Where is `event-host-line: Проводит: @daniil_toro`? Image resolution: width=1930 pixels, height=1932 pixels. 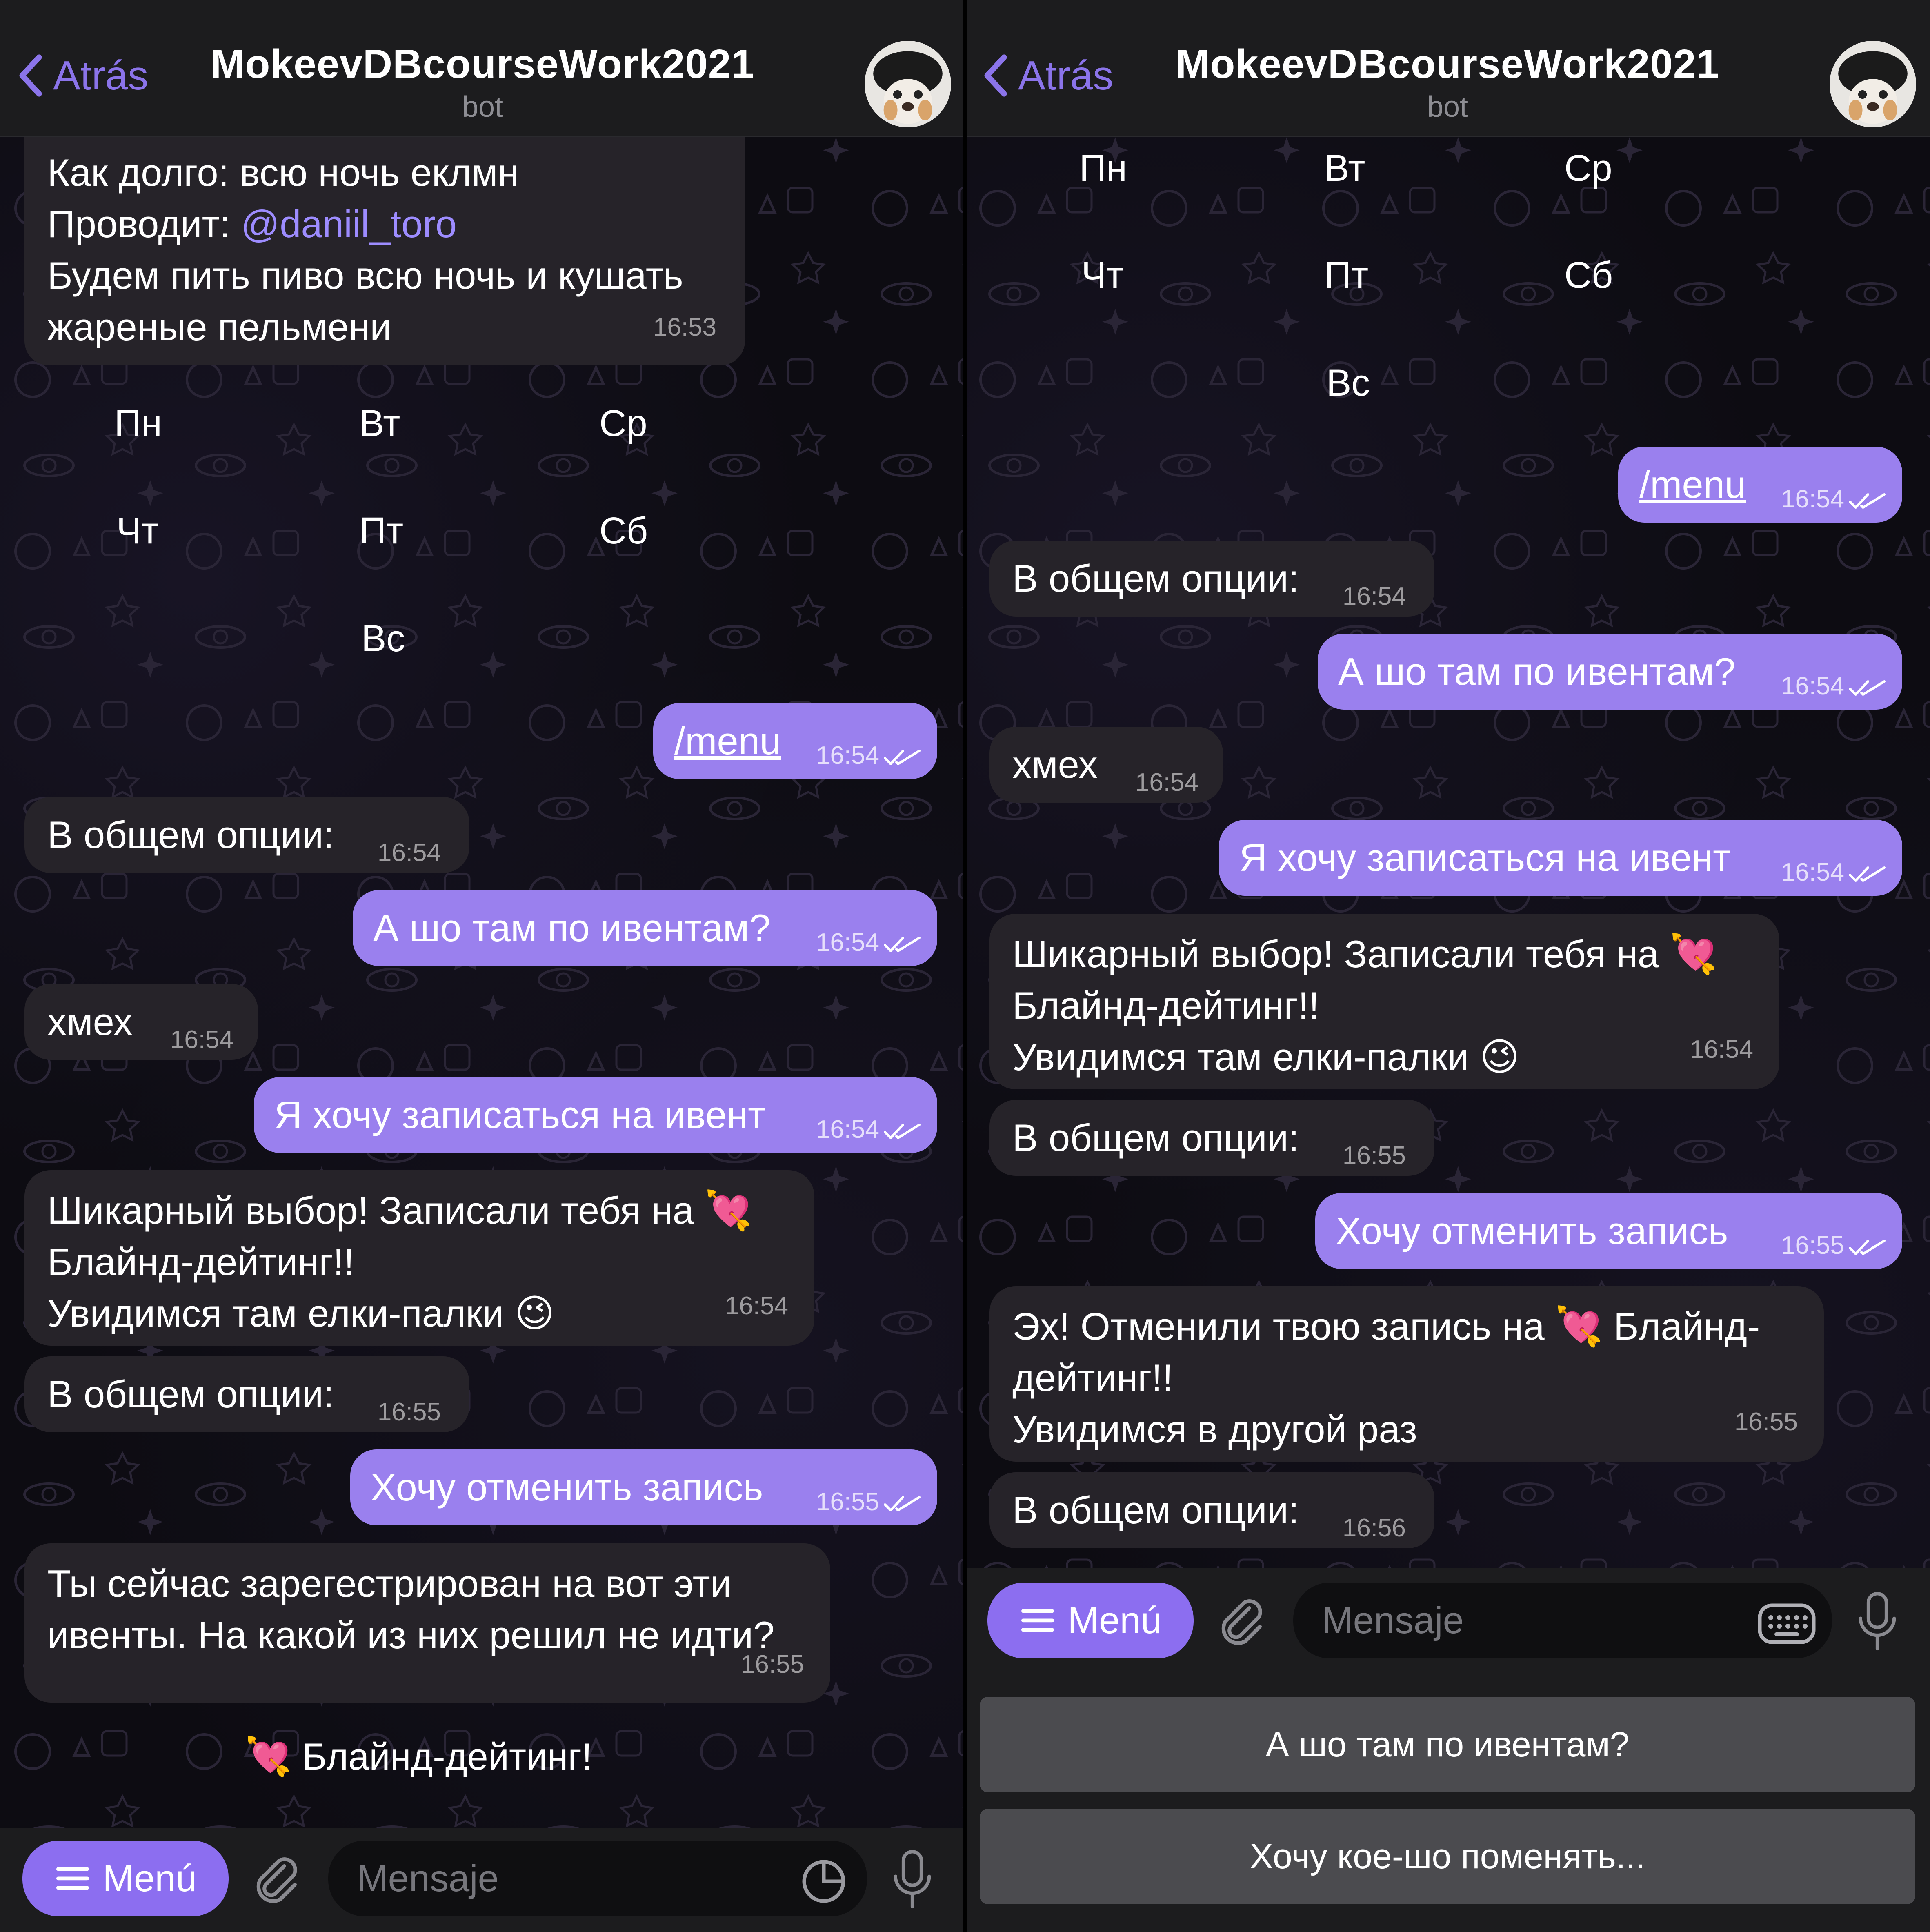
event-host-line: Проводит: @daniil_toro is located at coordinates (252, 224).